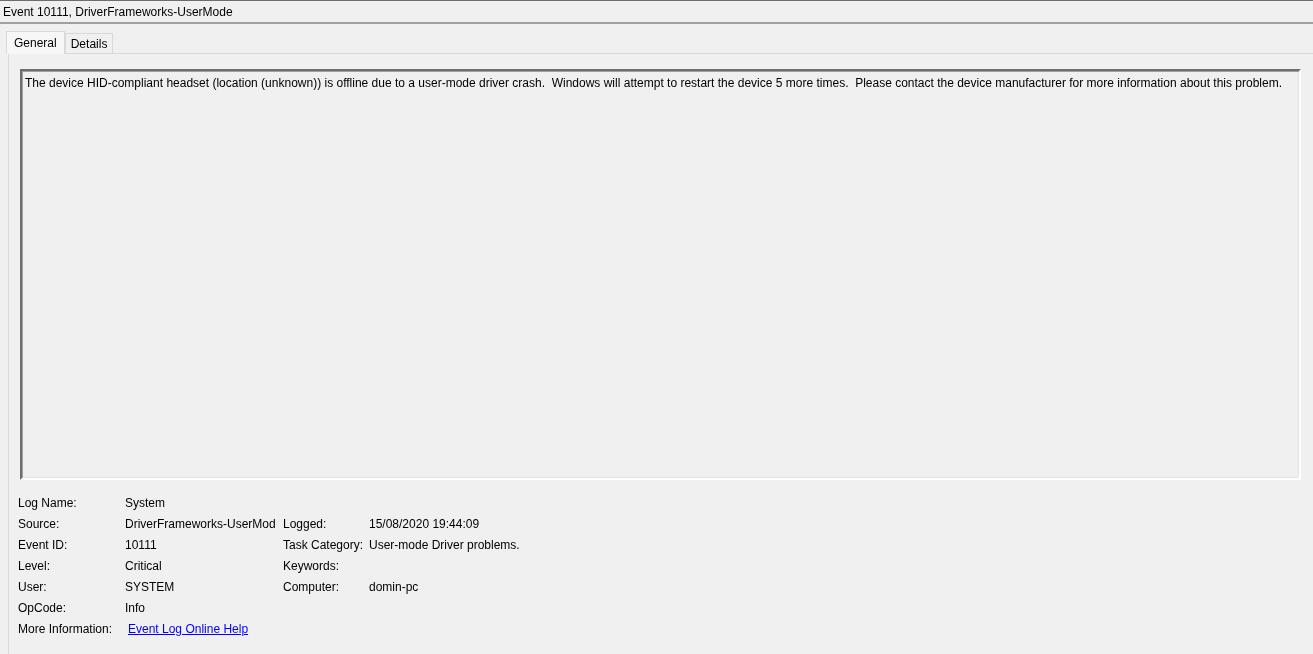  What do you see at coordinates (323, 544) in the screenshot?
I see `property-label: Task Category:` at bounding box center [323, 544].